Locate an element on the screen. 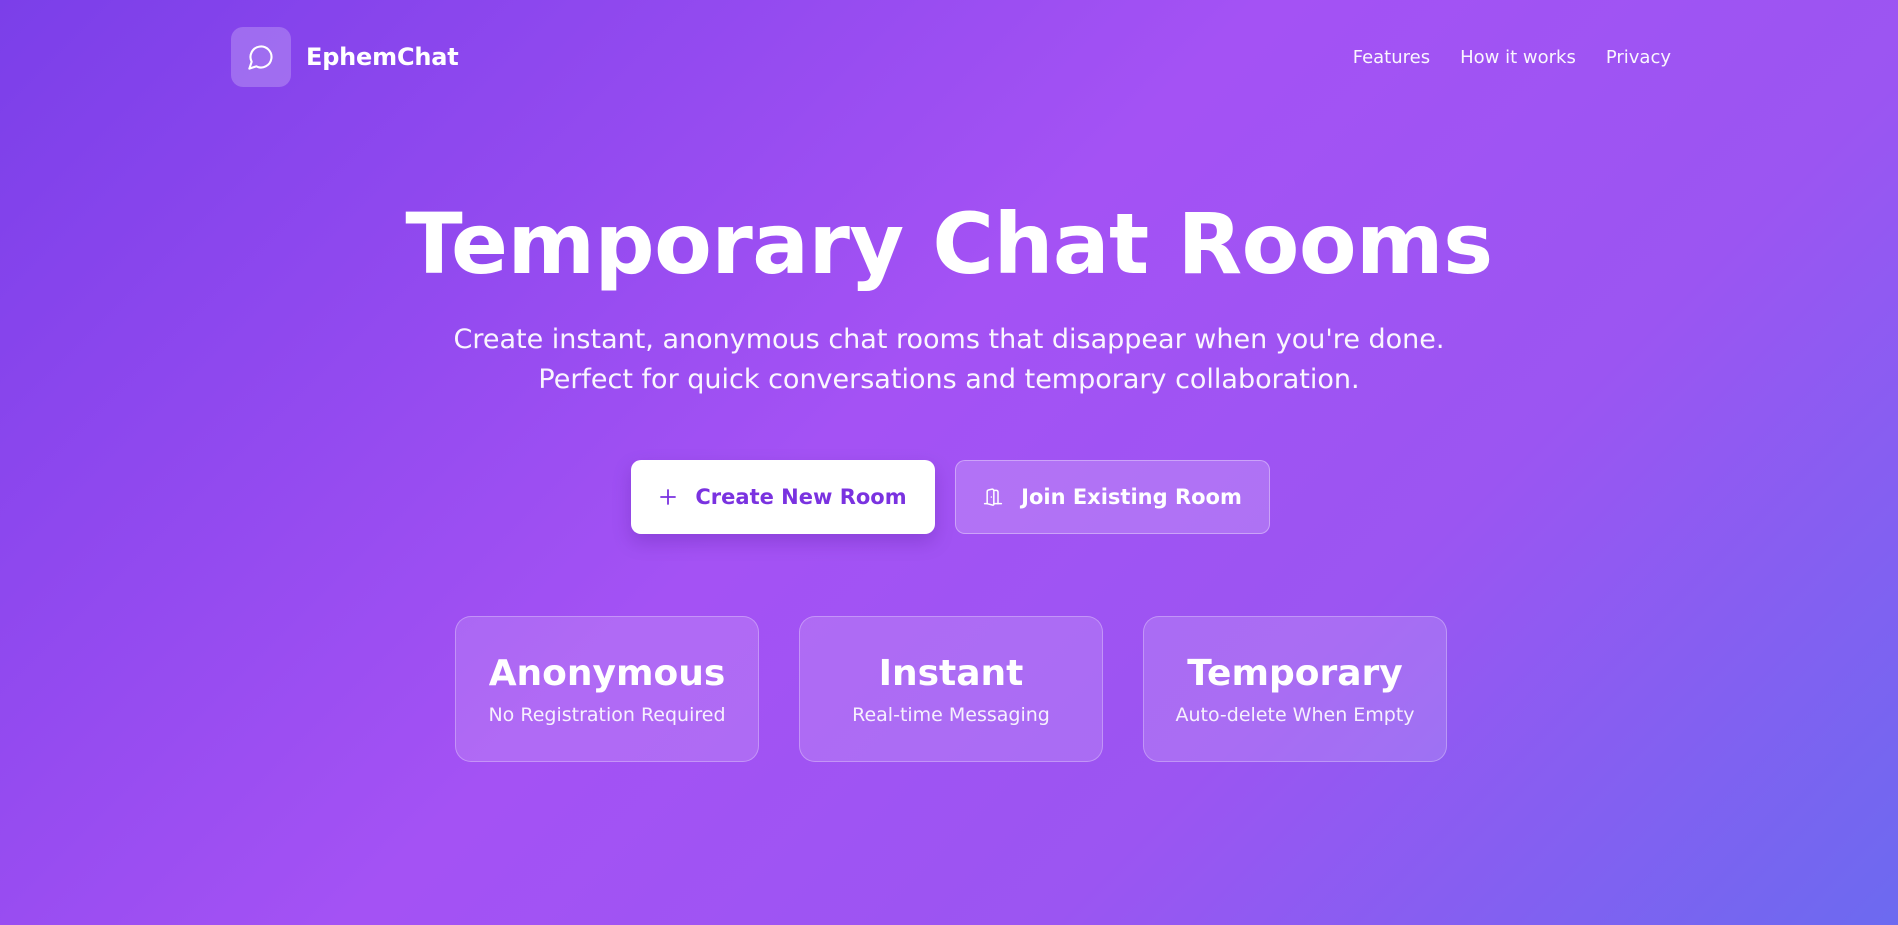 This screenshot has width=1898, height=925. main-nav: Features How it works Privacy is located at coordinates (1512, 57).